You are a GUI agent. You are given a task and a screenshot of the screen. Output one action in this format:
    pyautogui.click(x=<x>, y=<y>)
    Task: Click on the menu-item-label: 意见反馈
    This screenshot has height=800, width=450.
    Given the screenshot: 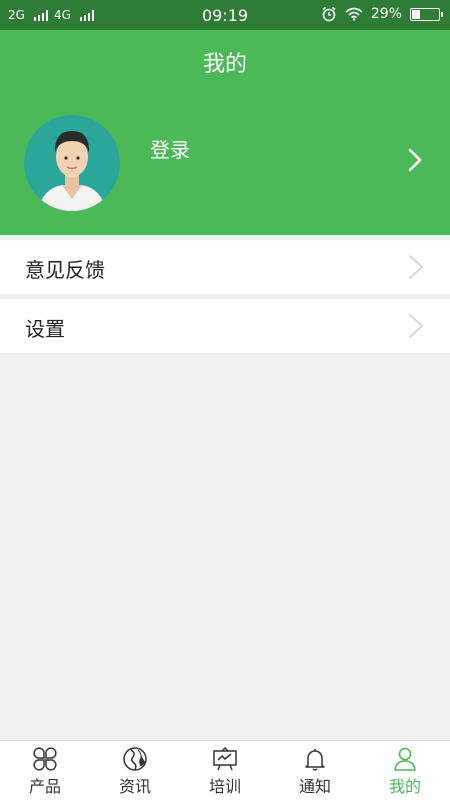 What is the action you would take?
    pyautogui.click(x=65, y=270)
    